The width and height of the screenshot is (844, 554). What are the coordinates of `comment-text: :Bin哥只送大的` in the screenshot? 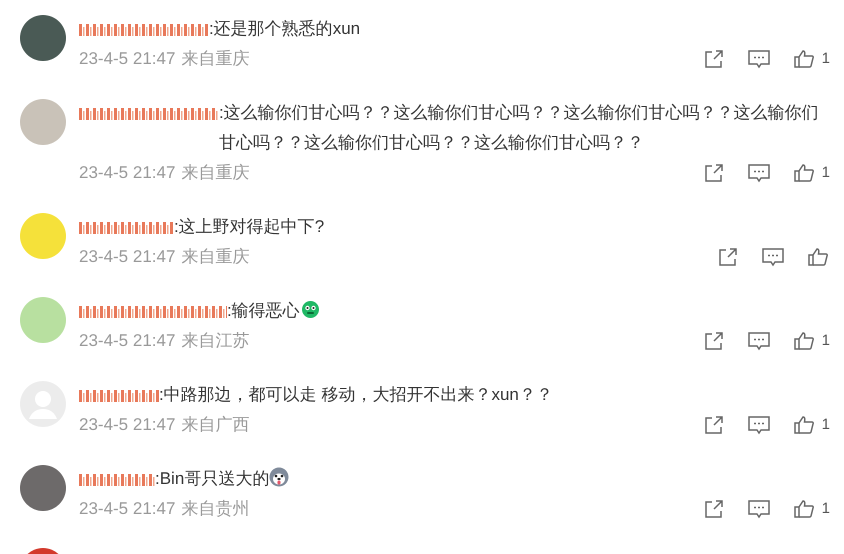 It's located at (212, 478).